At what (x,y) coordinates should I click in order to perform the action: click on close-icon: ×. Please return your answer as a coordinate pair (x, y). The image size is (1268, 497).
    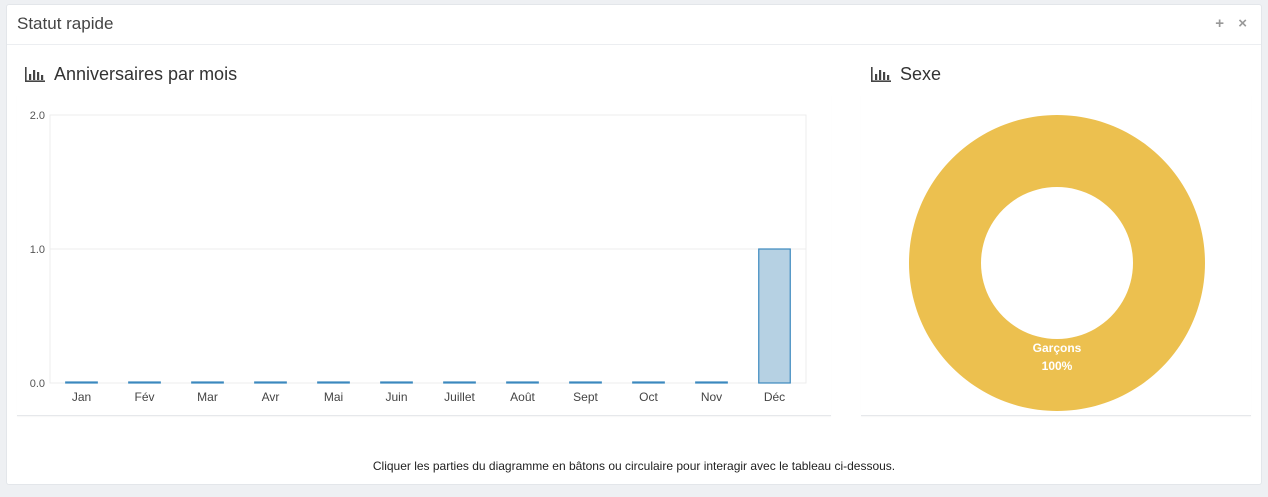
    Looking at the image, I should click on (1242, 23).